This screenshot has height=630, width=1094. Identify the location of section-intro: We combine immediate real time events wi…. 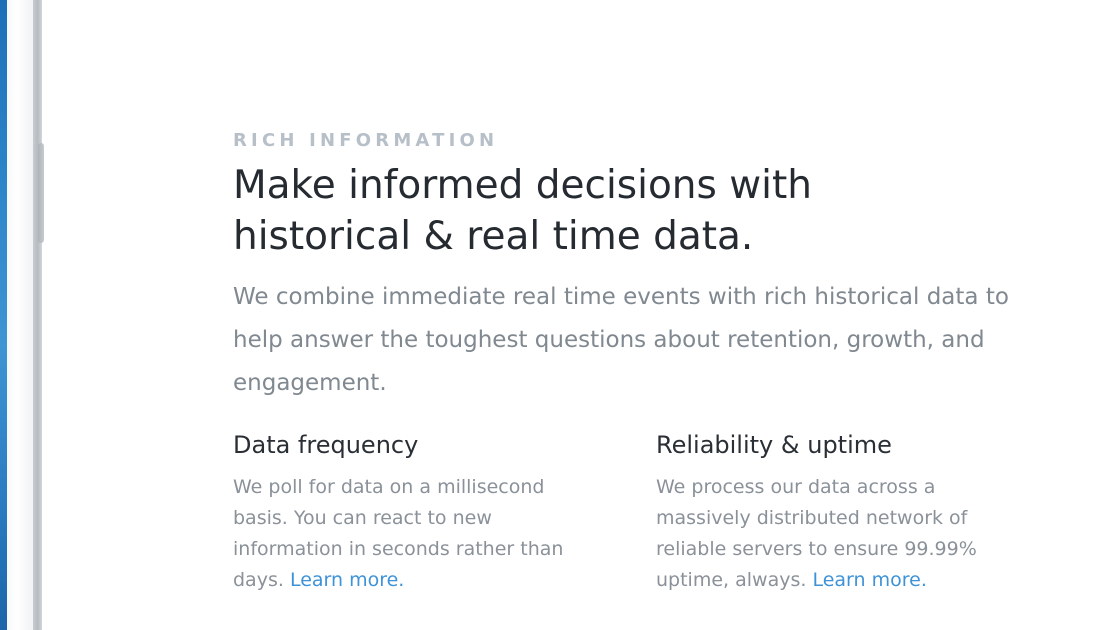
(621, 340).